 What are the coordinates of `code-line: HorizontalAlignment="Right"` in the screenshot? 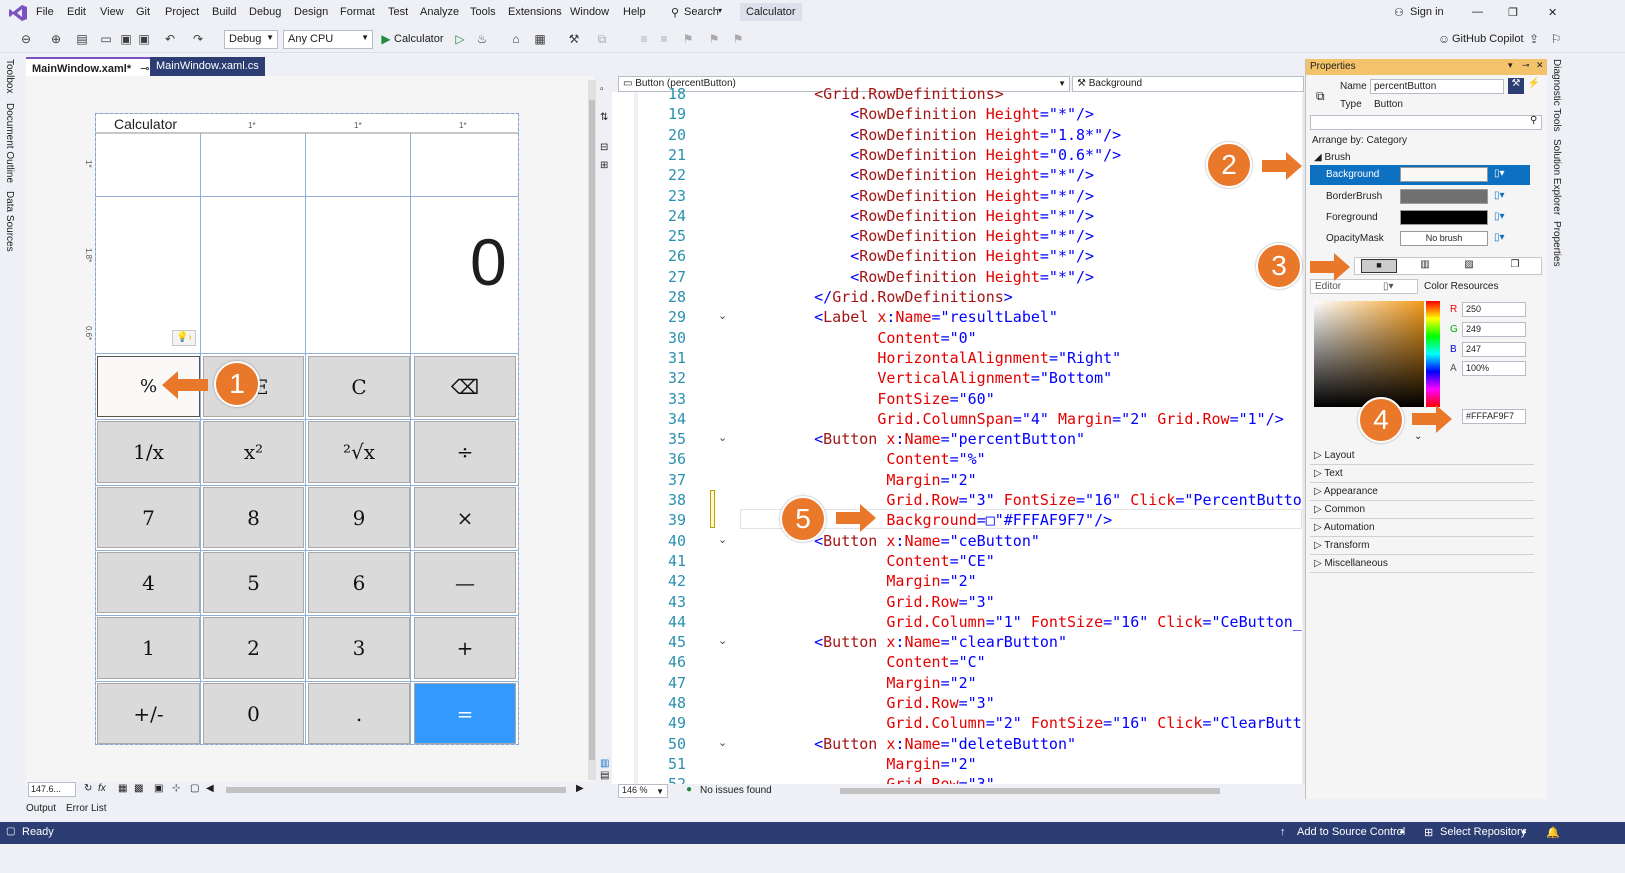 It's located at (949, 358).